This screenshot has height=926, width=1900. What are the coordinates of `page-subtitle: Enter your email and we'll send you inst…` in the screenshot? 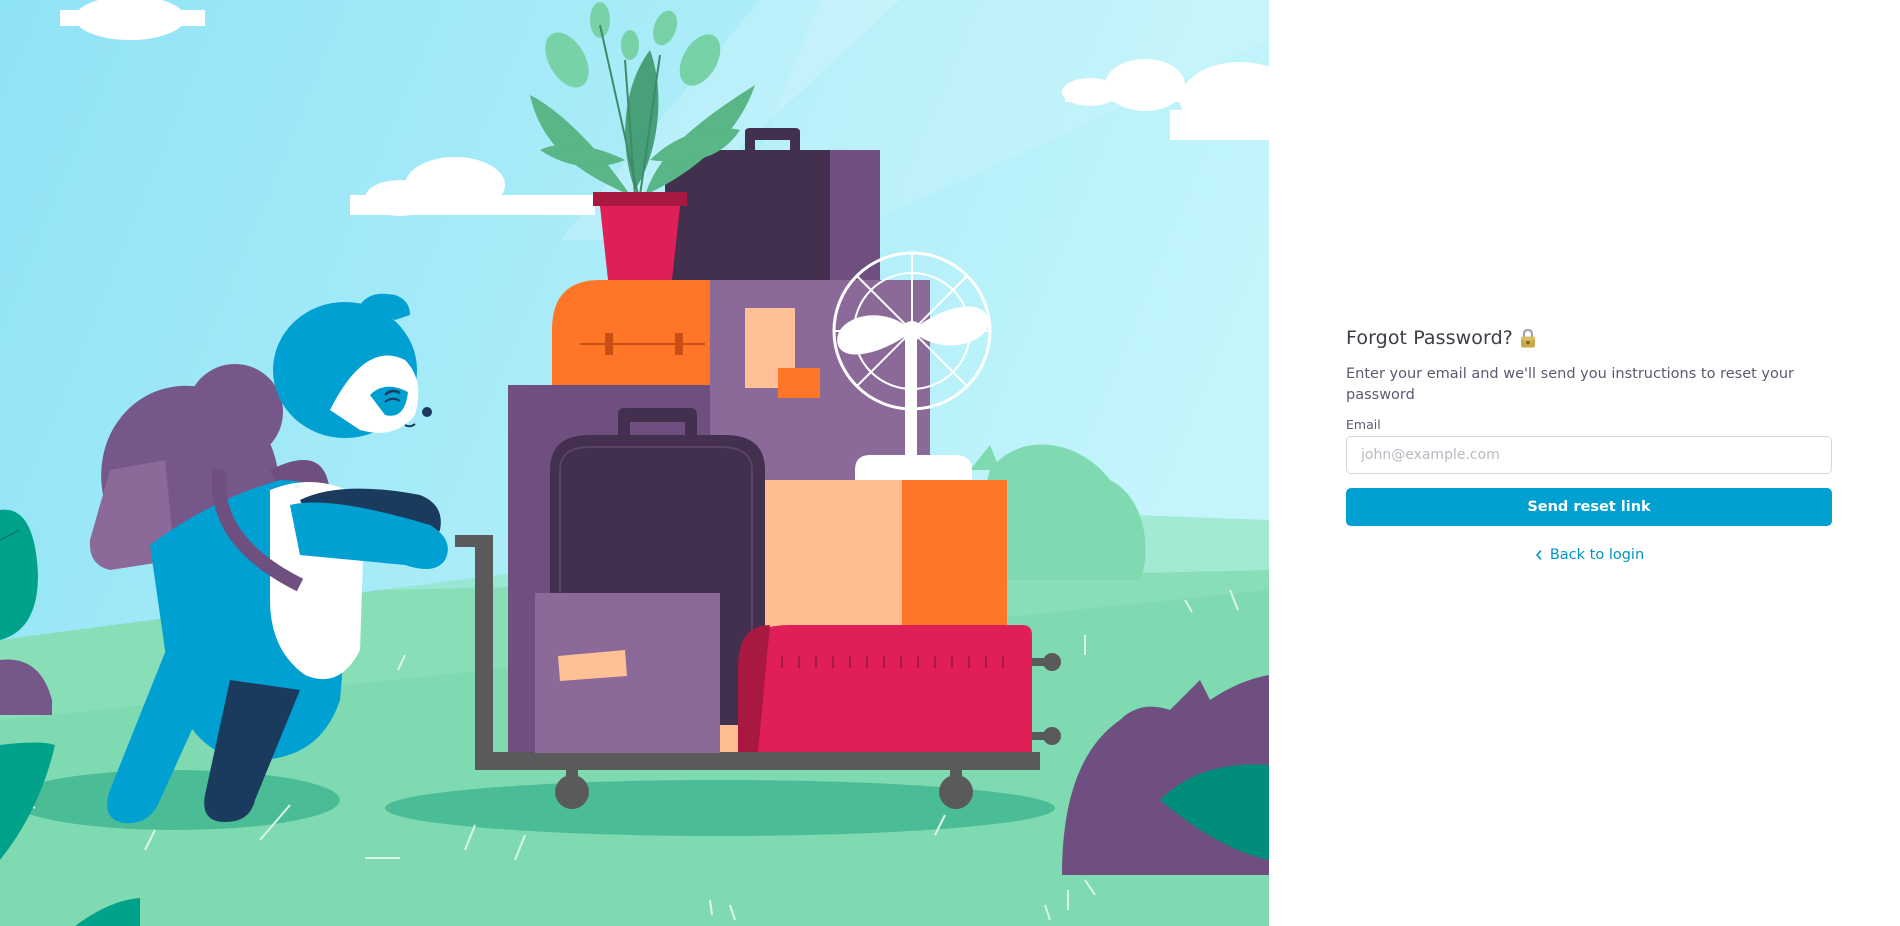 It's located at (1570, 384).